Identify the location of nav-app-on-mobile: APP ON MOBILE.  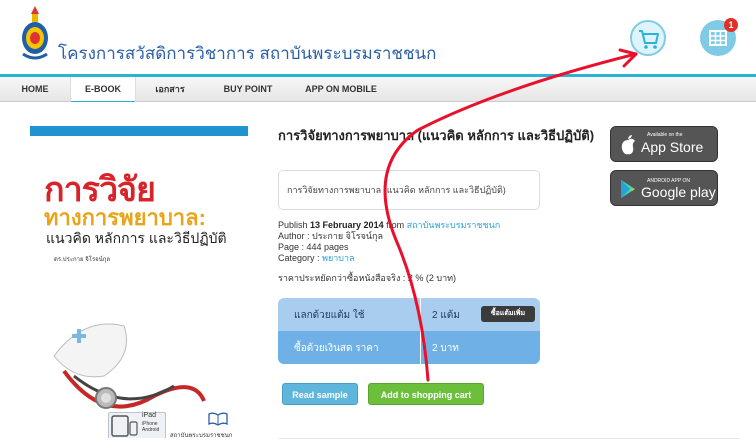
(341, 89).